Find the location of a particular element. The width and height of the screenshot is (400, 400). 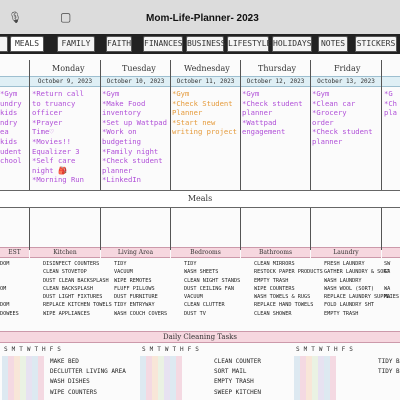

meals-label: Meals is located at coordinates (200, 198).